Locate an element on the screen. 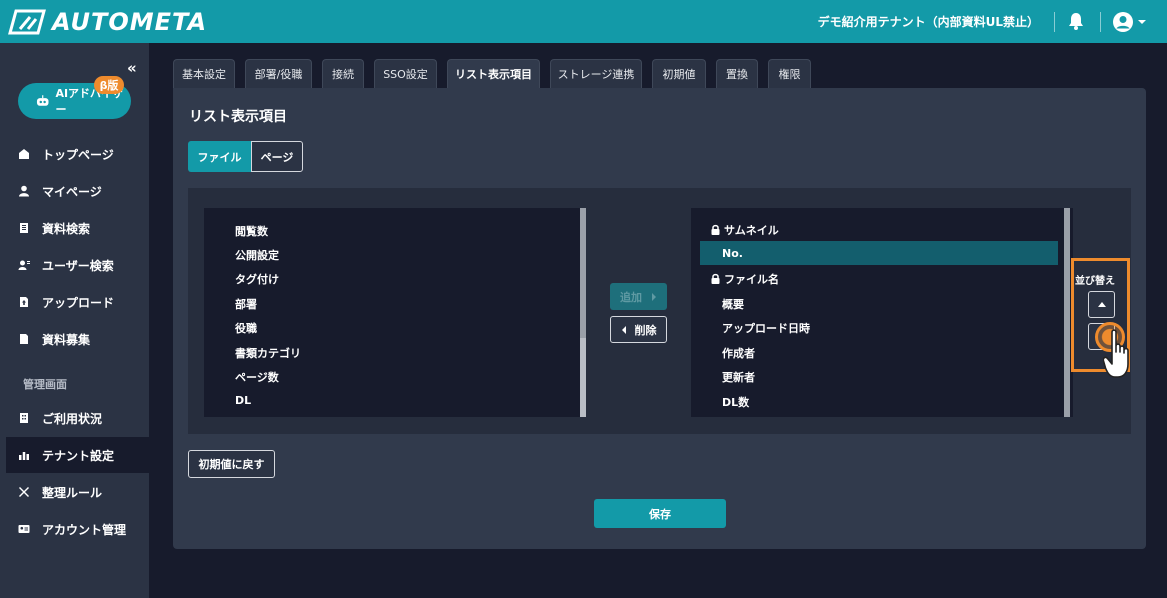 The width and height of the screenshot is (1167, 598). sidebar-item-label: トップページ is located at coordinates (78, 154).